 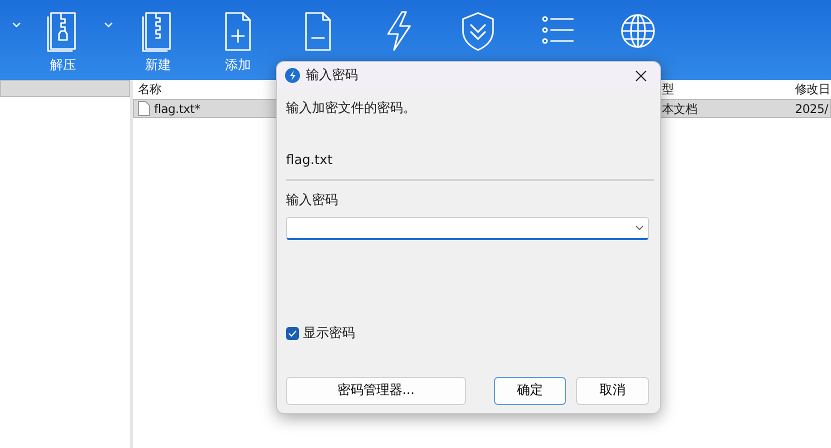 I want to click on table-cell-text: 2025/, so click(x=811, y=109).